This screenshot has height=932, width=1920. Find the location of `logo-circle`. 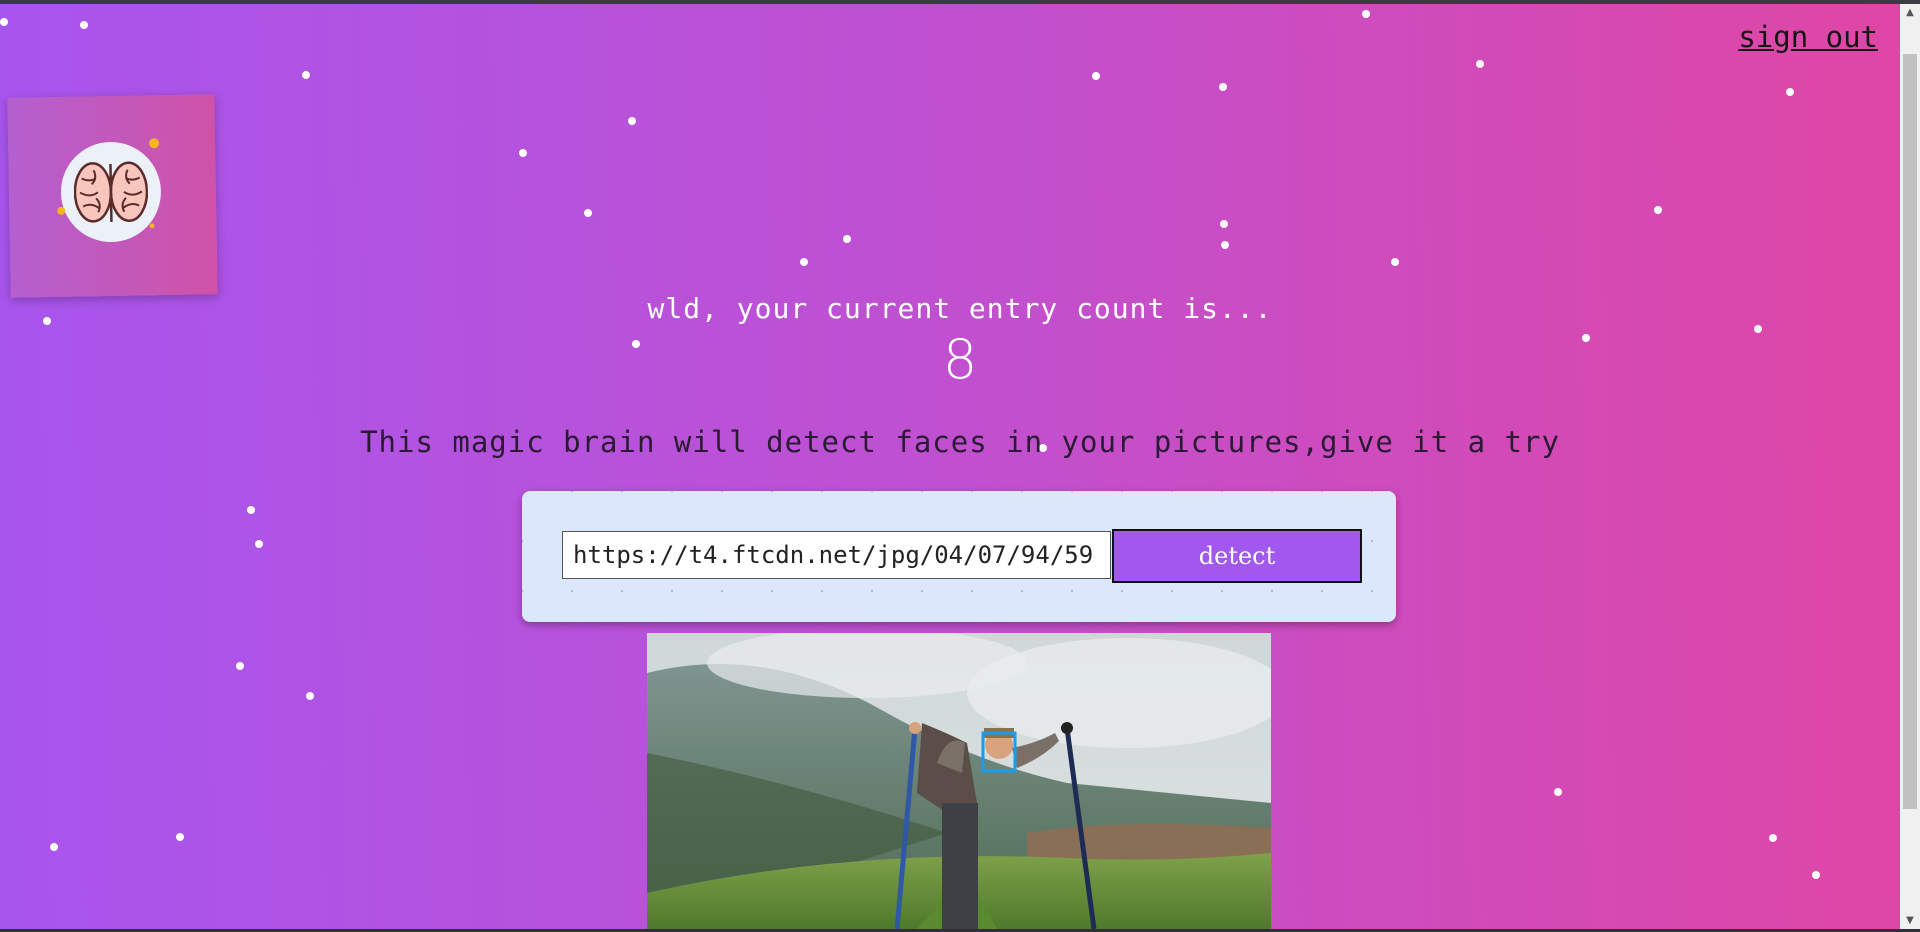

logo-circle is located at coordinates (109, 190).